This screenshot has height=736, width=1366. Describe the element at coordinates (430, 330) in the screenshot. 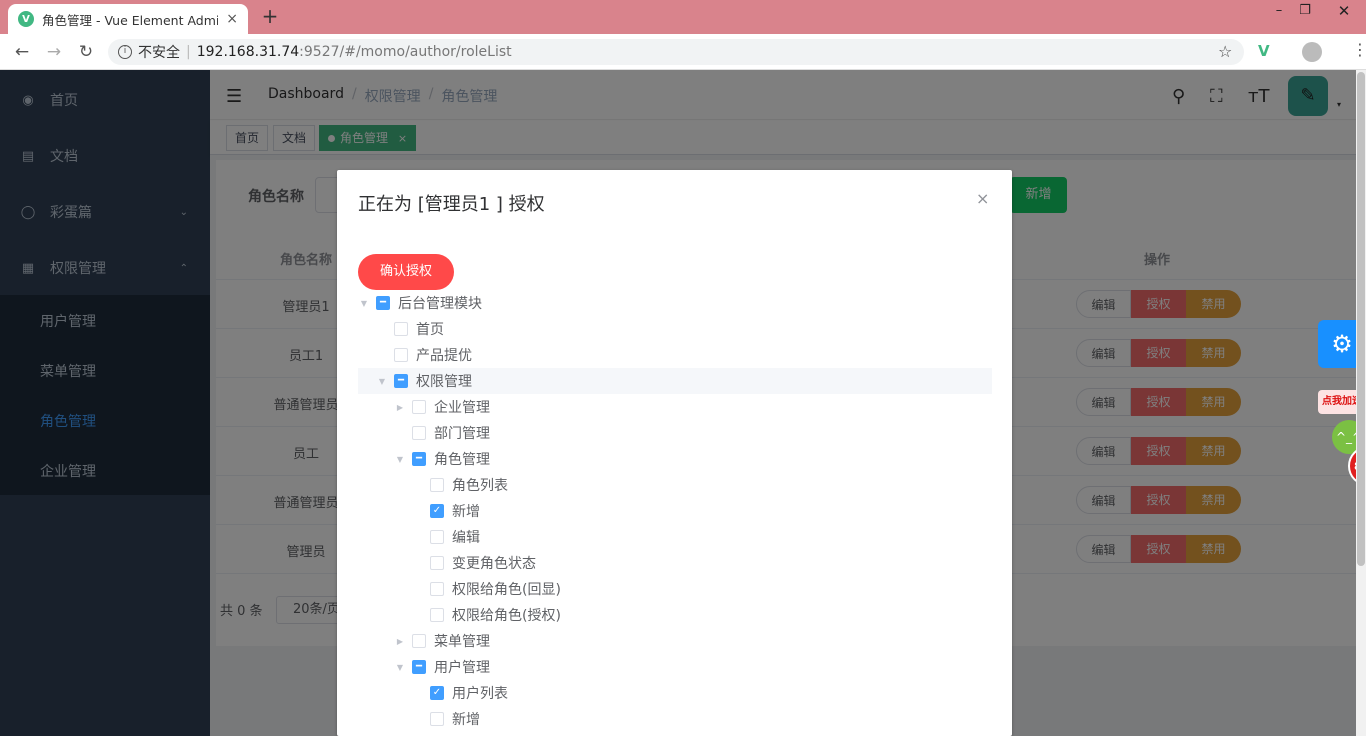

I see `tree-node-label: 首页` at that location.